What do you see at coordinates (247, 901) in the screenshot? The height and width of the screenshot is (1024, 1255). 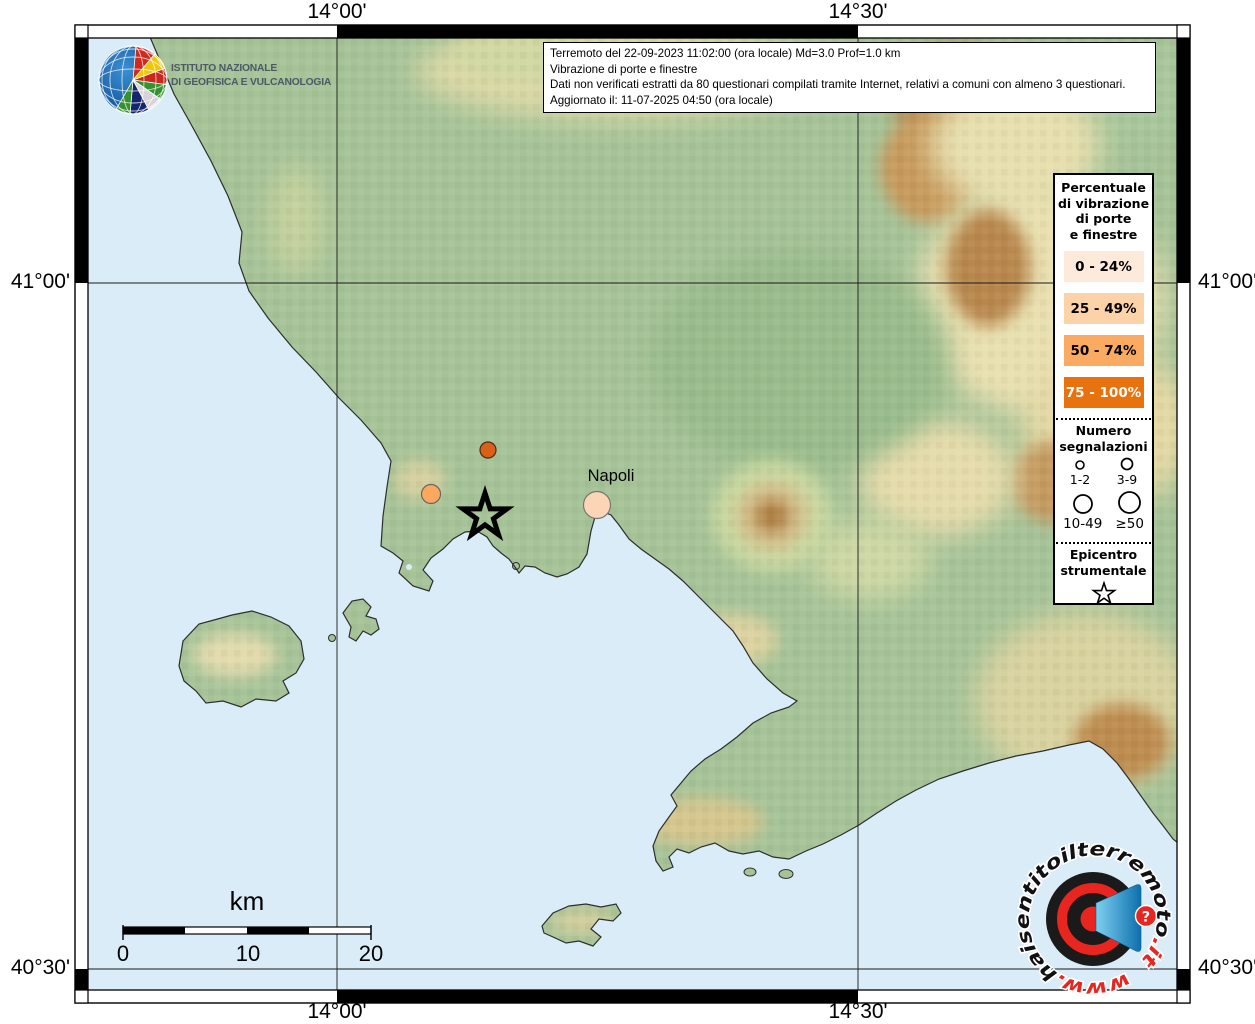 I see `scale-unit-label: km` at bounding box center [247, 901].